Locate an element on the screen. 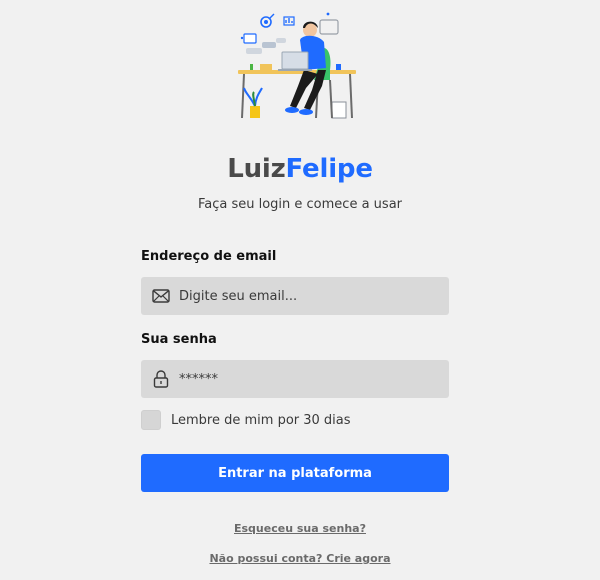  brand-logo: LuizFelipe is located at coordinates (300, 169).